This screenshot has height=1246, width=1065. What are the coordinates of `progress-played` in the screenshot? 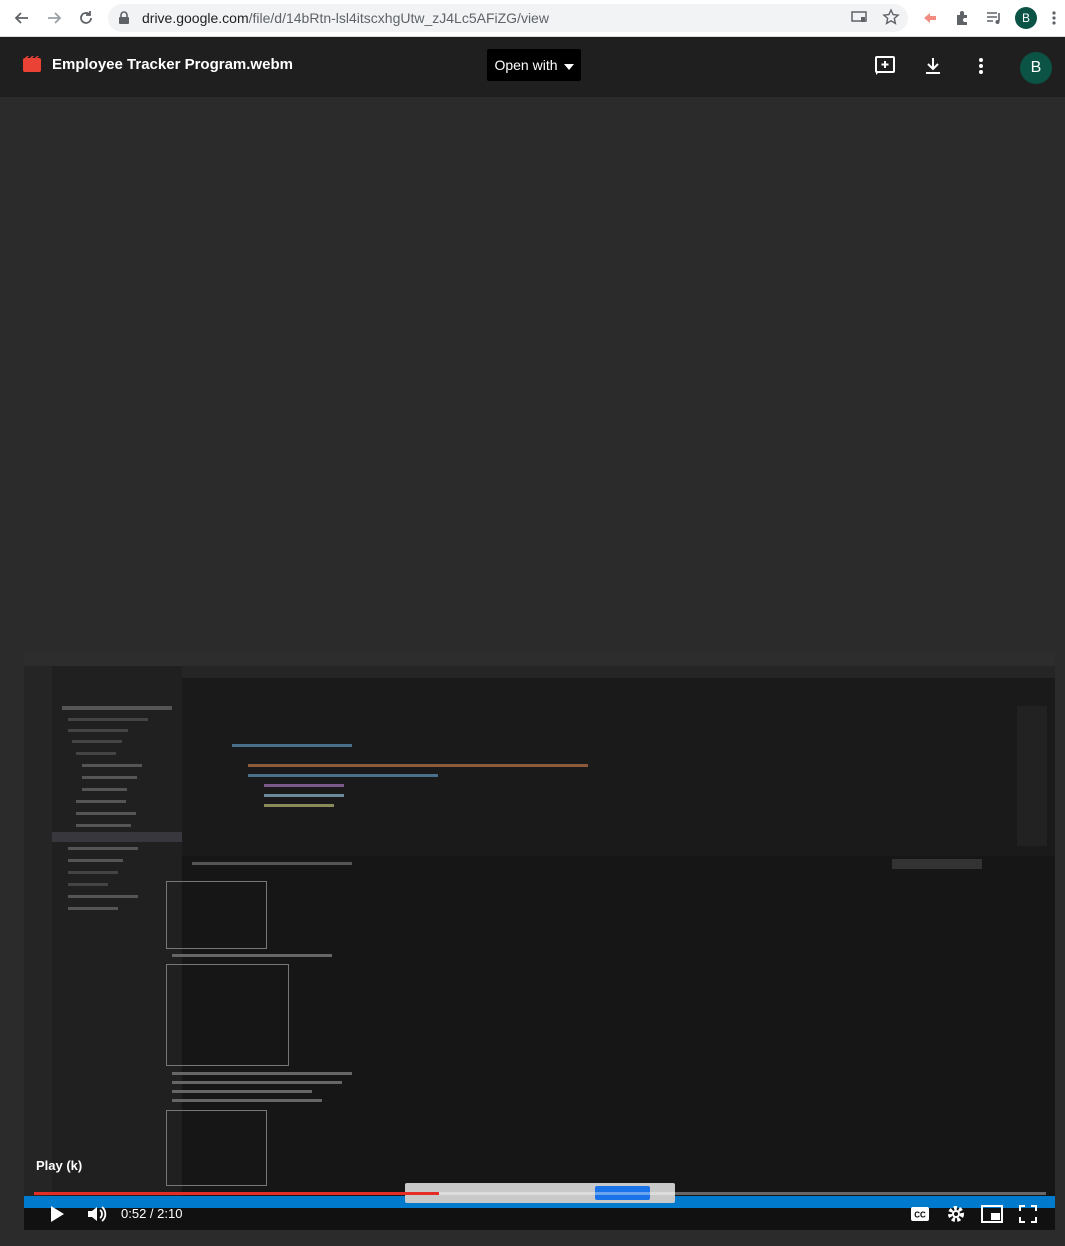 It's located at (236, 1193).